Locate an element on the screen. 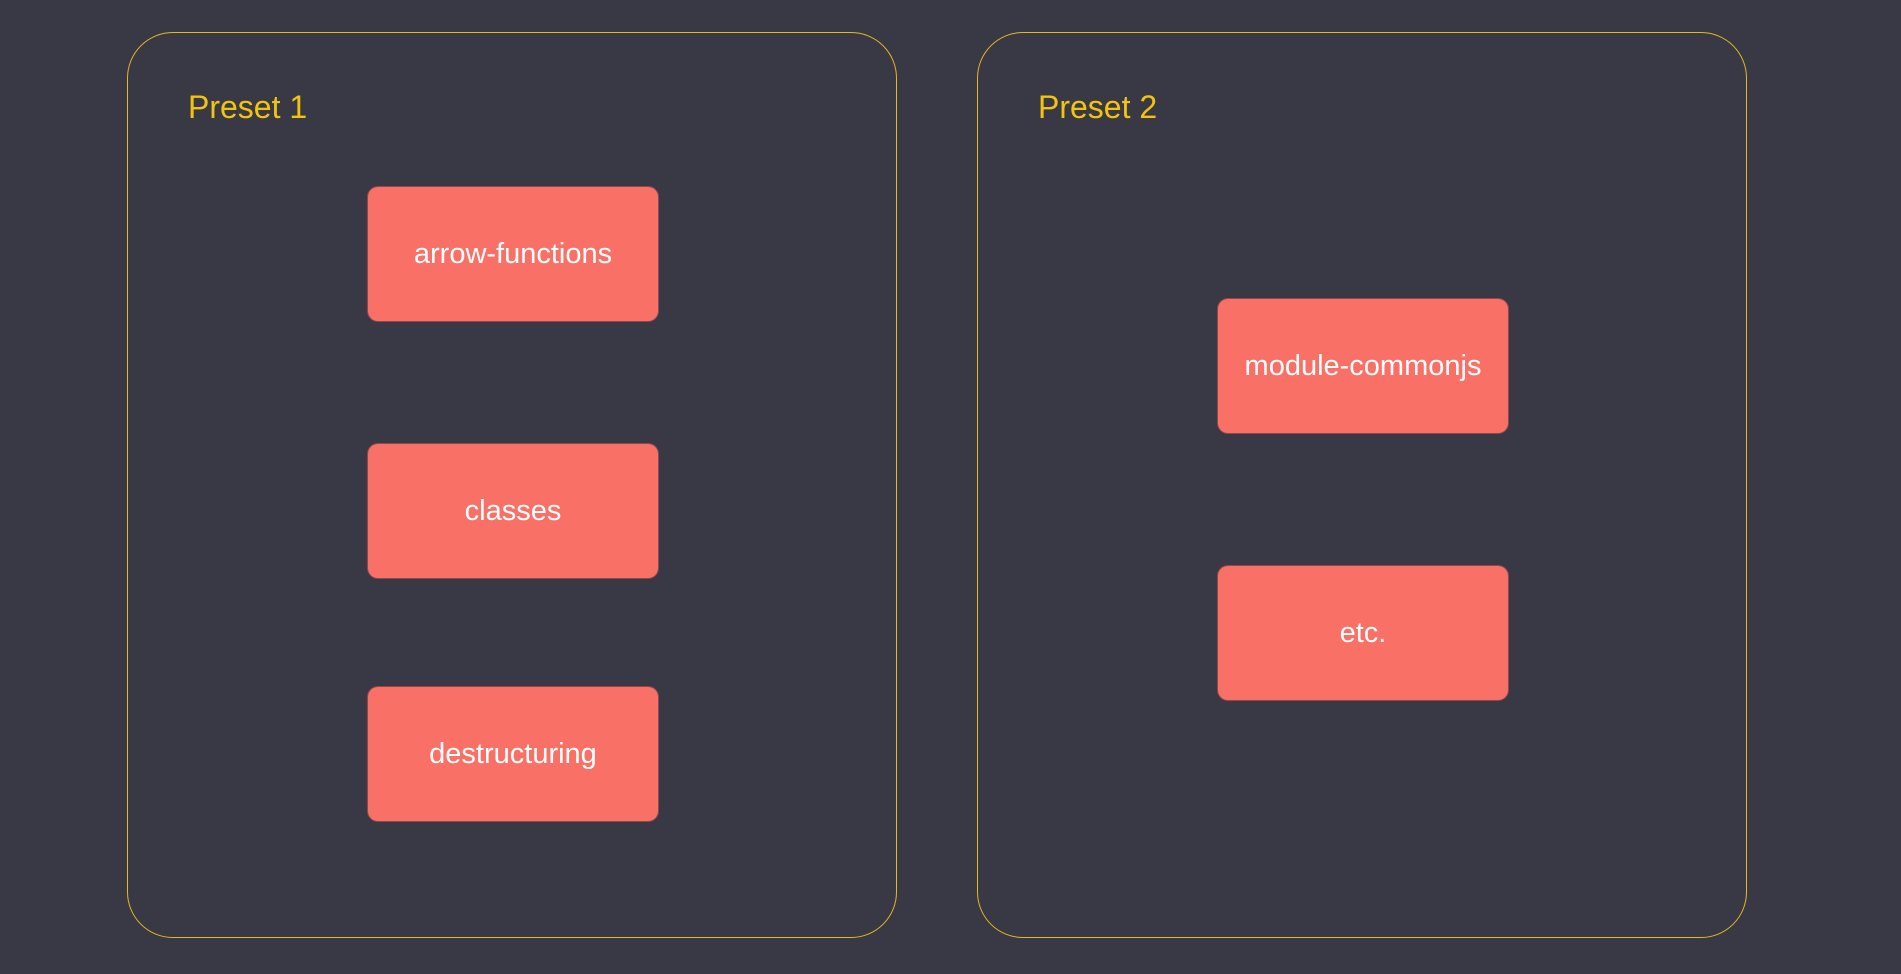 This screenshot has width=1901, height=974. preset-2-title: Preset 2 is located at coordinates (1098, 107).